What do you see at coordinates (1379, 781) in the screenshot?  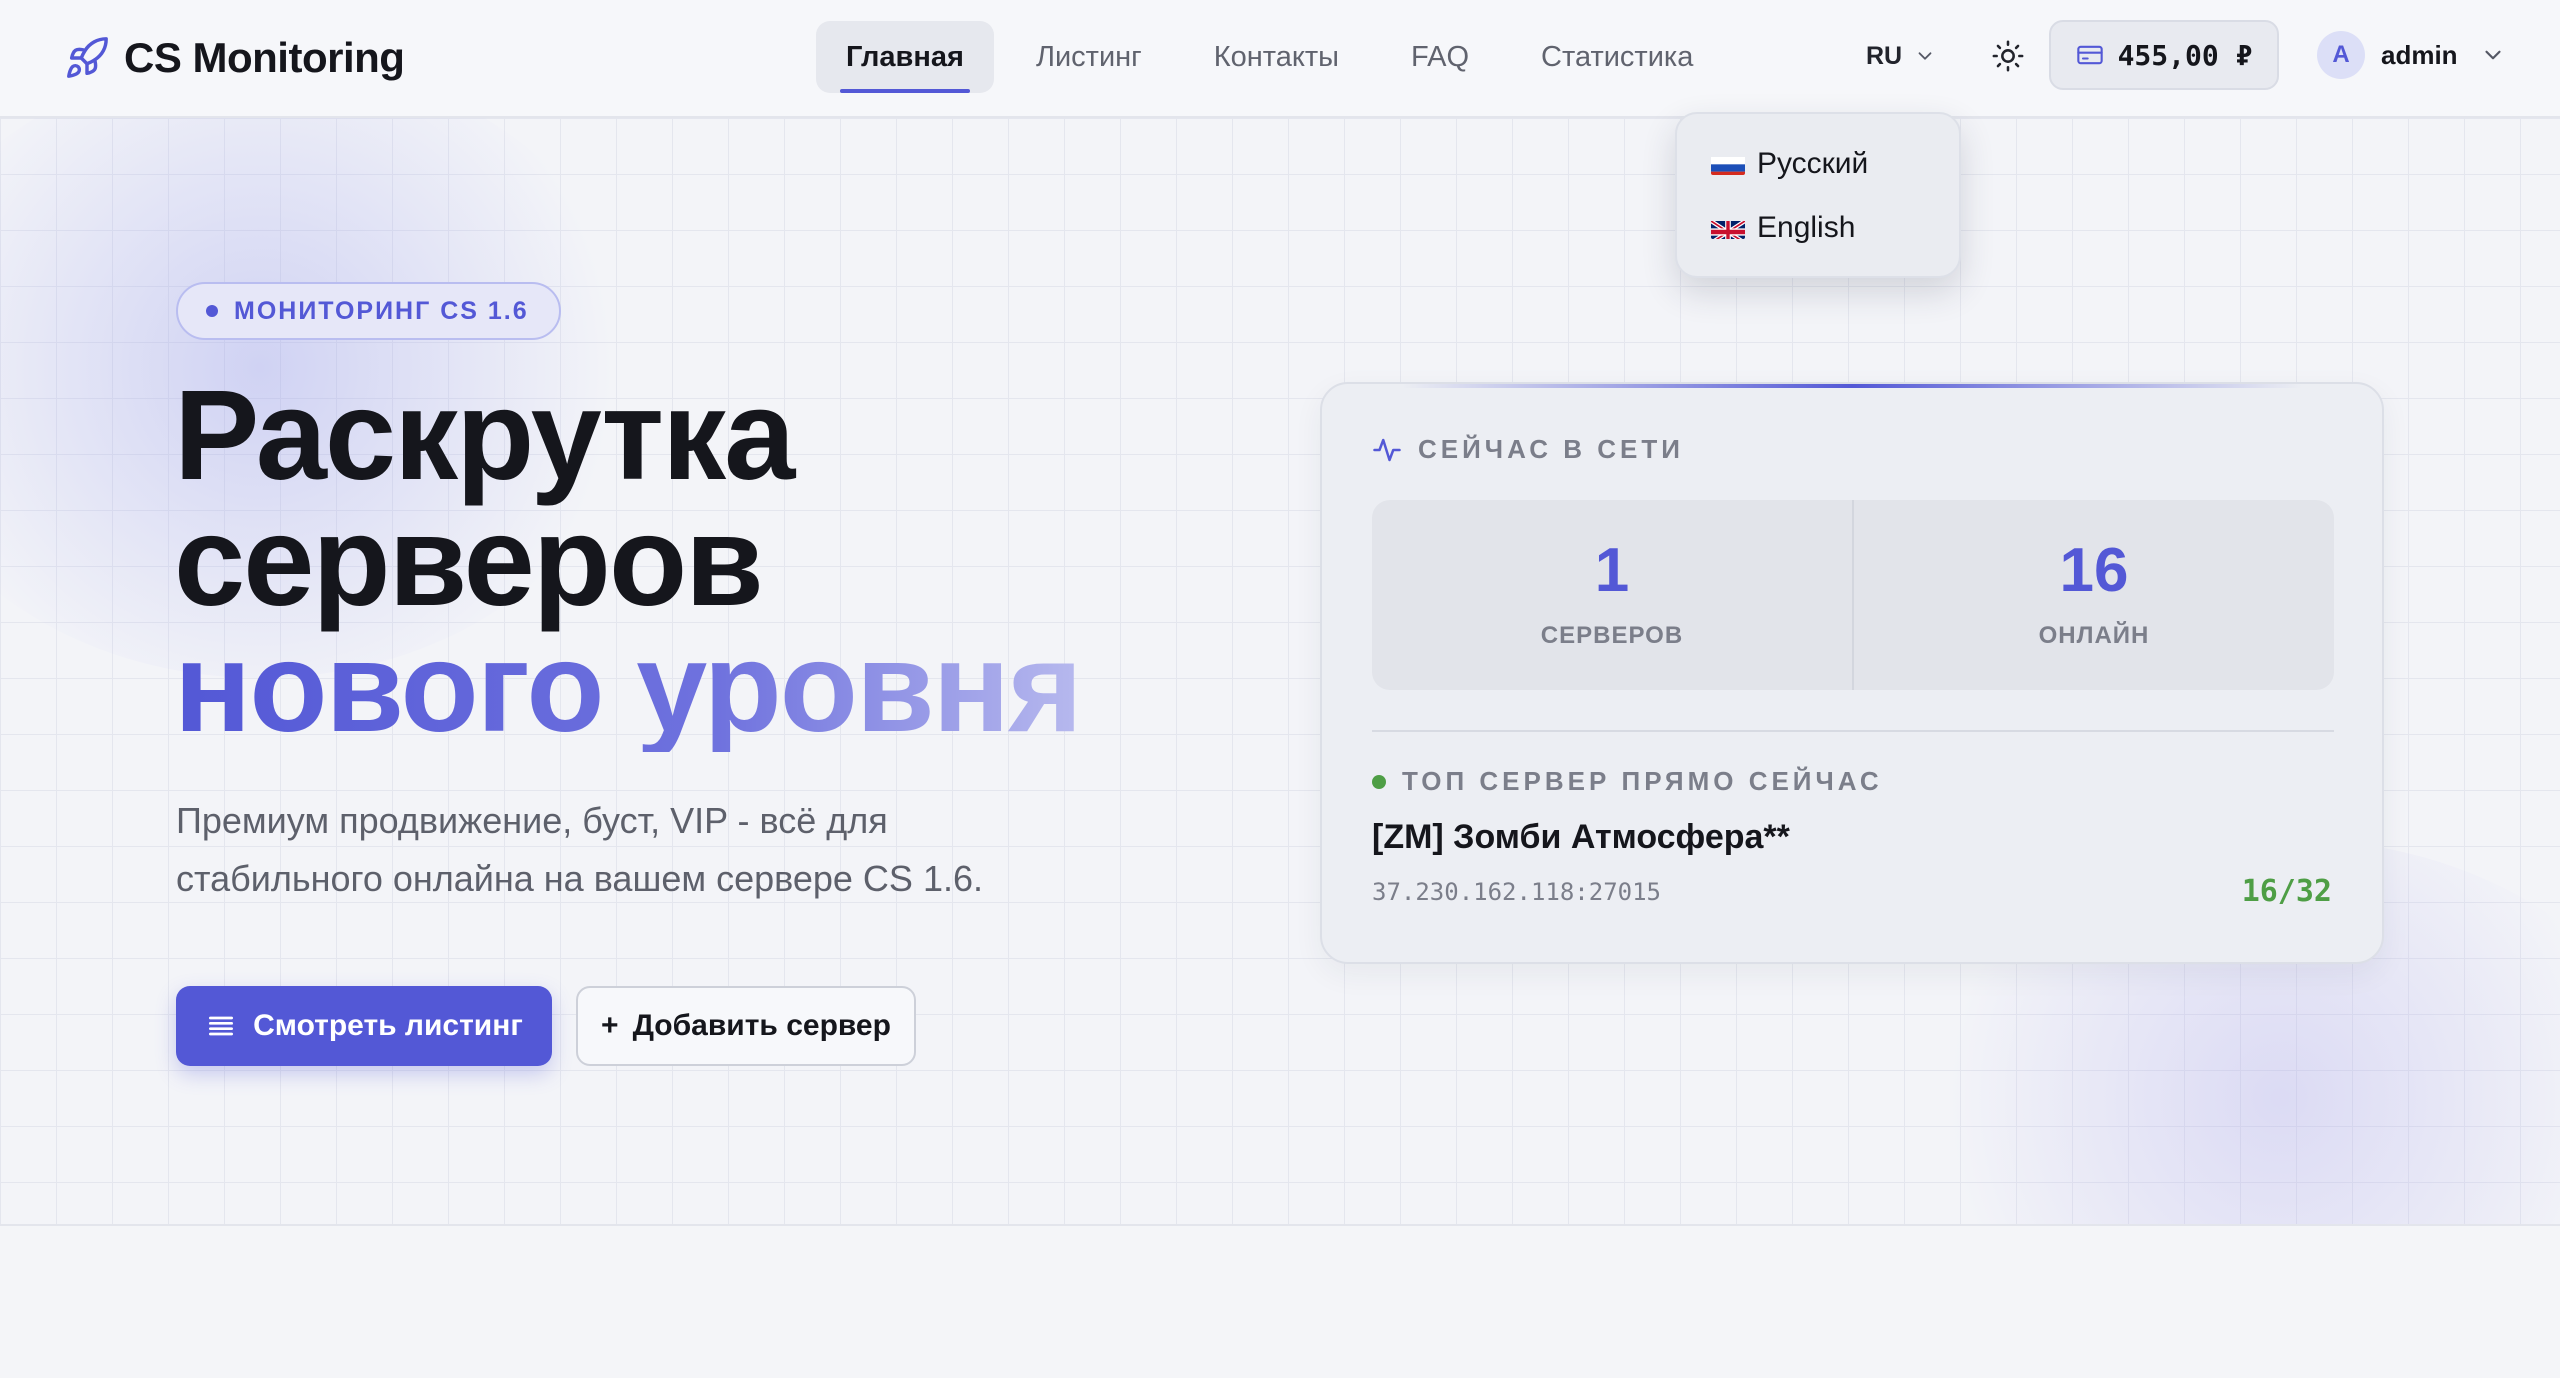 I see `online-dot-icon` at bounding box center [1379, 781].